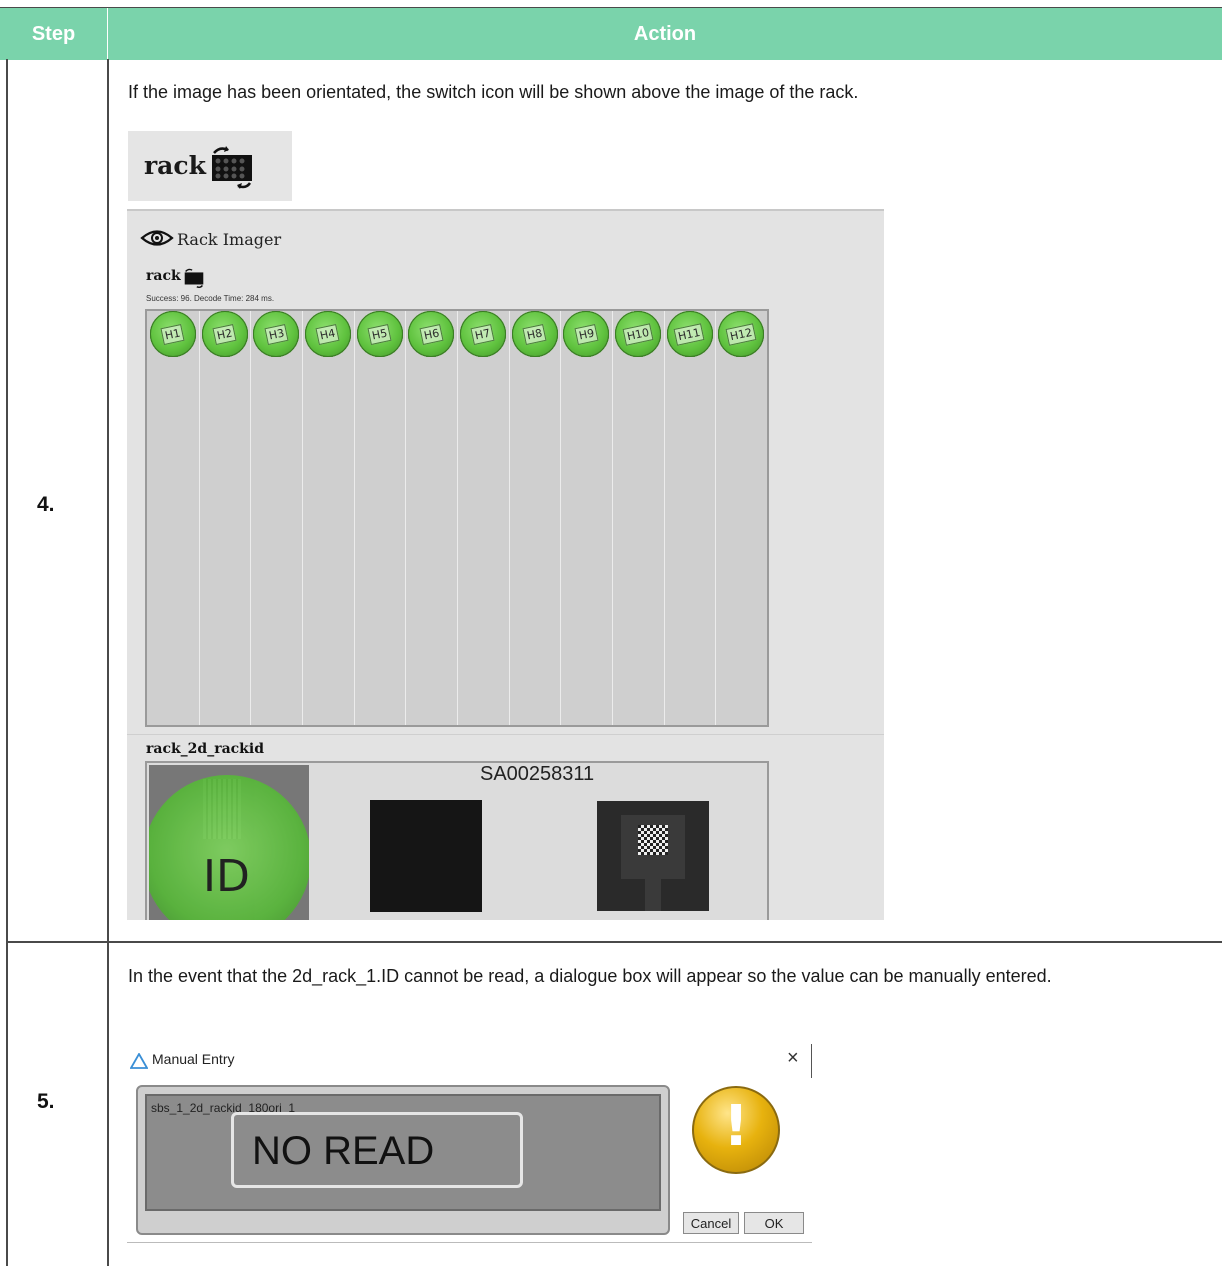 The image size is (1222, 1266). I want to click on rack-switch-icon, so click(232, 167).